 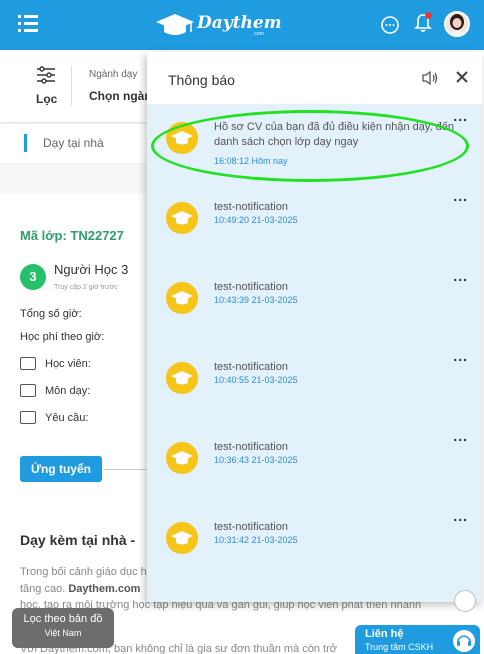 I want to click on notification-time: 10:36:43 21-03-2025, so click(x=256, y=460).